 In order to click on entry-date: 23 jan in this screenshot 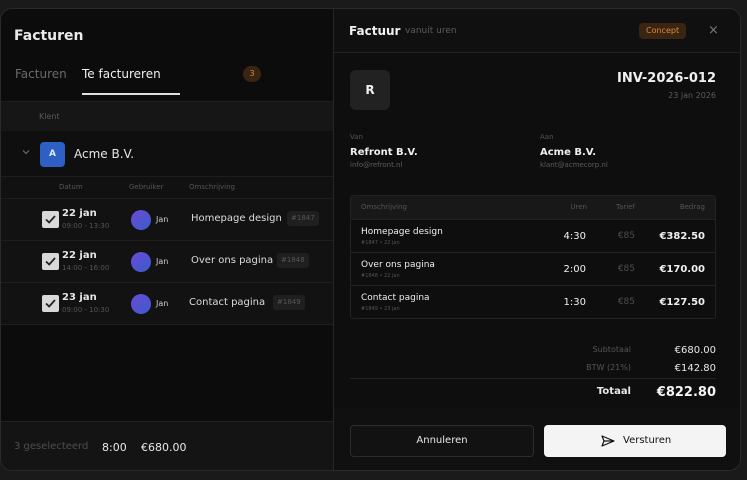, I will do `click(79, 297)`.